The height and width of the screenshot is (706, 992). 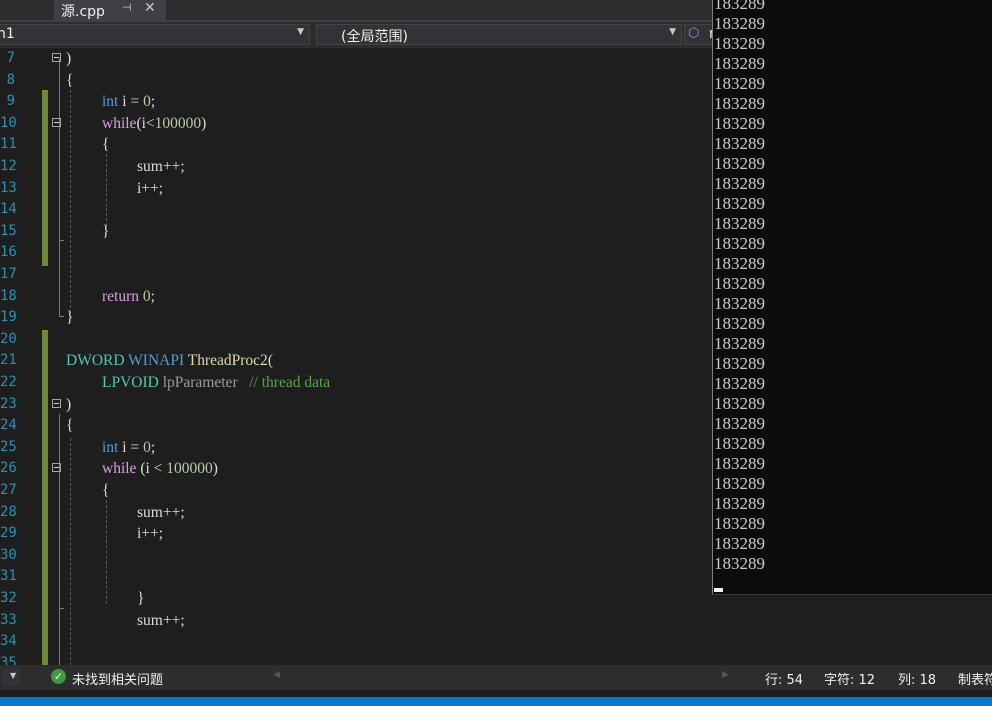 I want to click on code-text: ), so click(x=69, y=404).